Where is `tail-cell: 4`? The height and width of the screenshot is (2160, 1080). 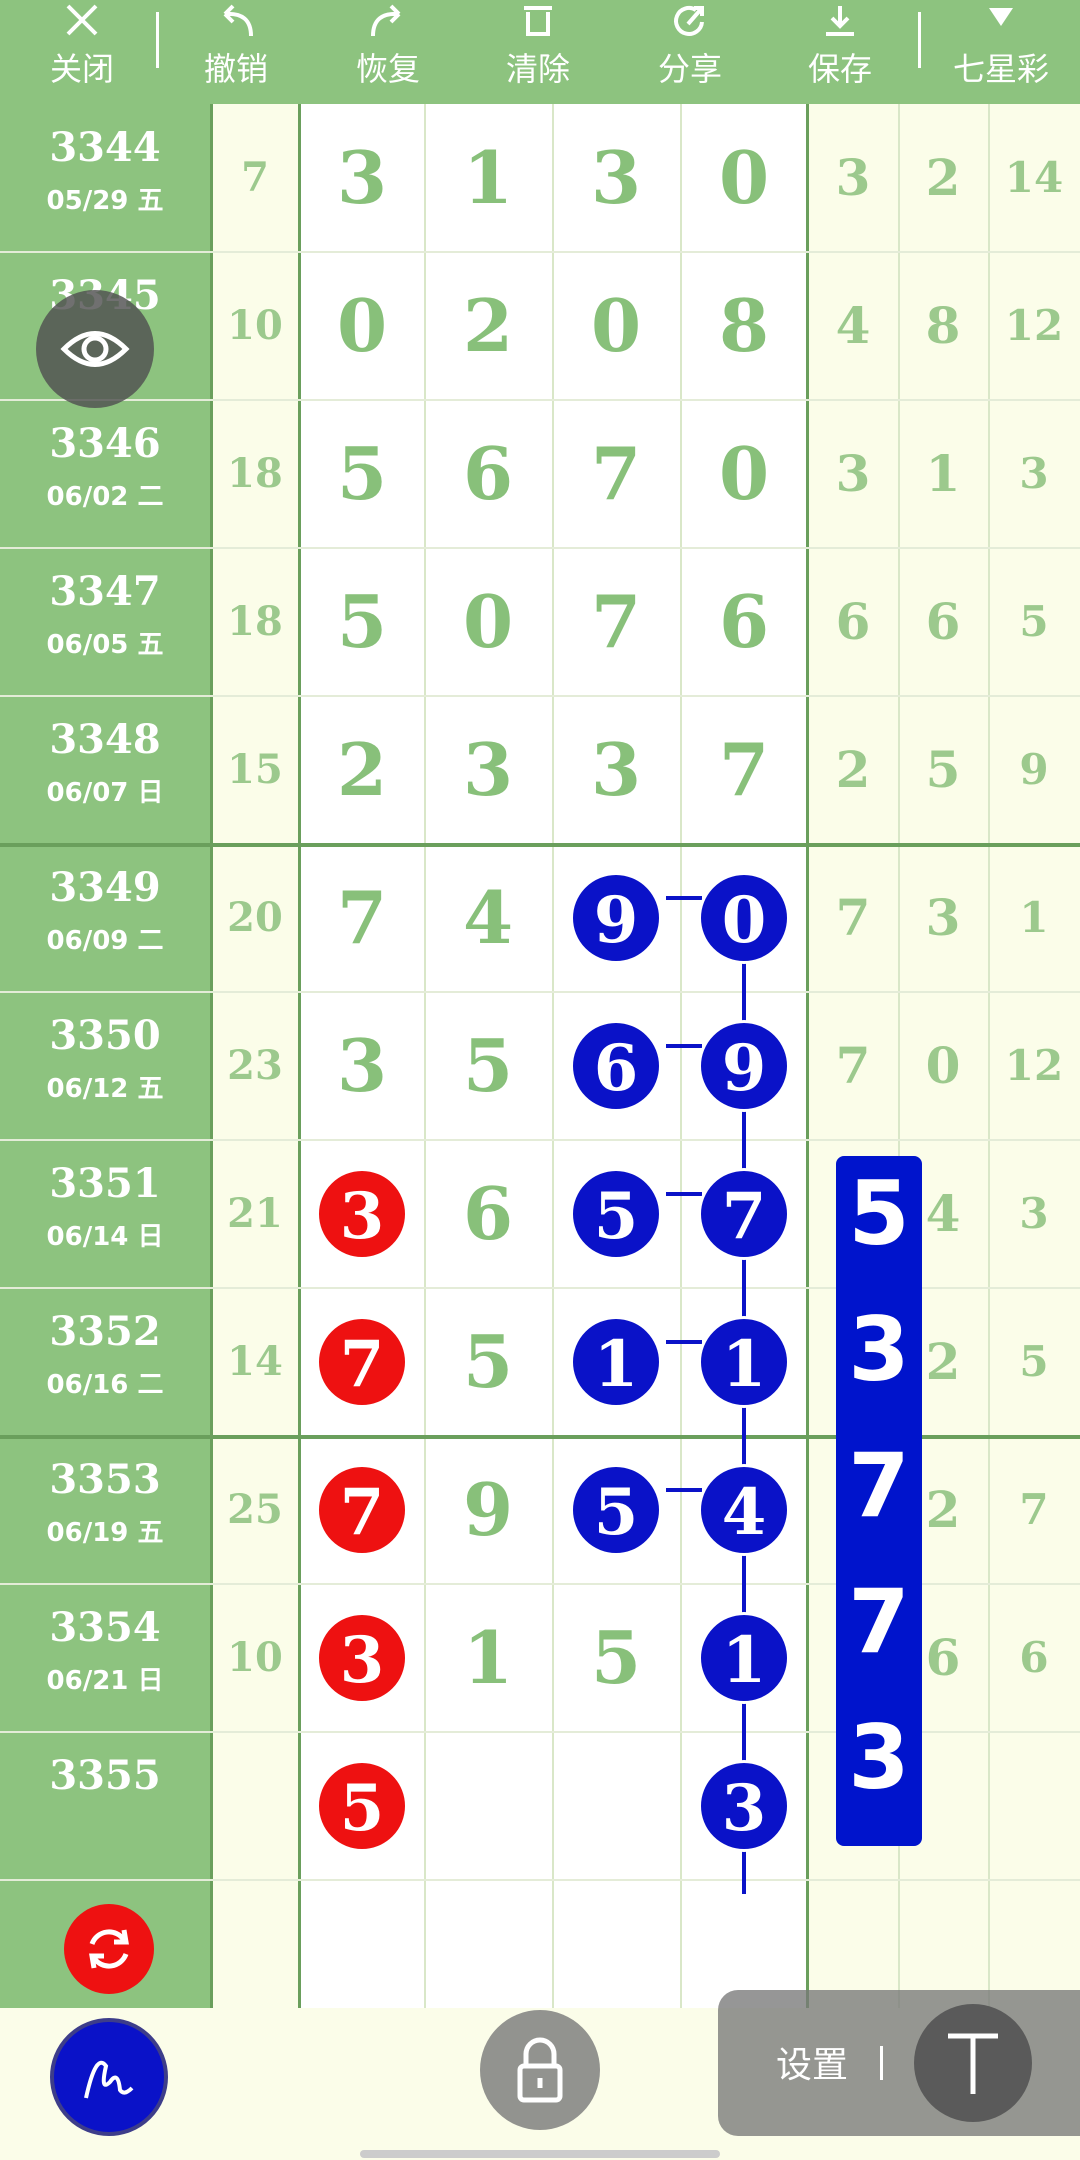 tail-cell: 4 is located at coordinates (853, 325).